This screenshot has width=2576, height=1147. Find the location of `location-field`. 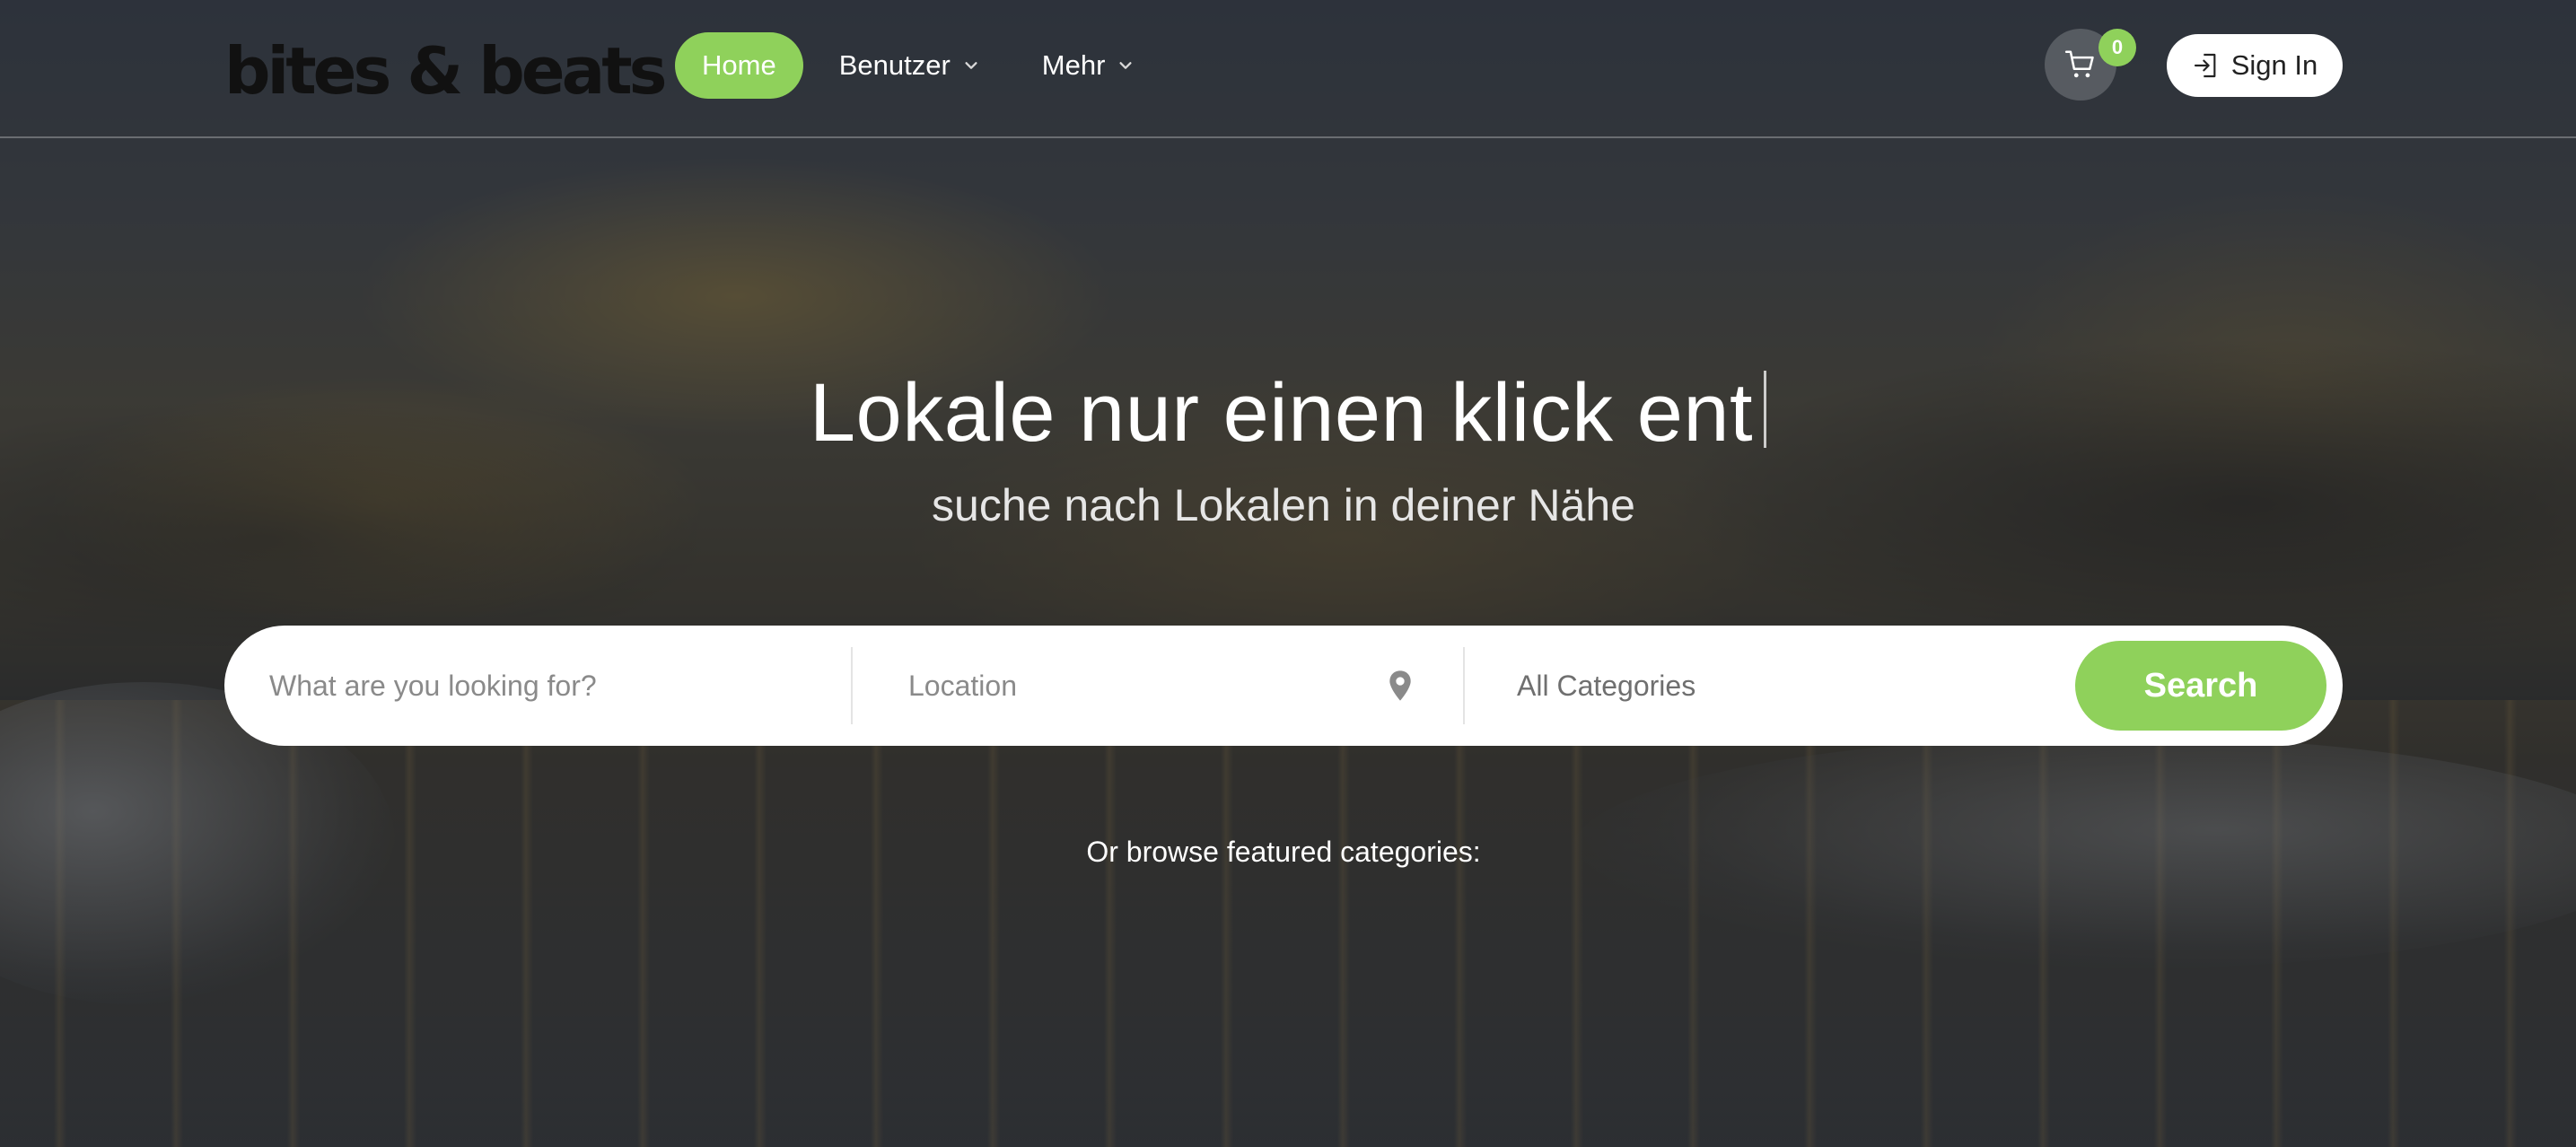

location-field is located at coordinates (1140, 686).